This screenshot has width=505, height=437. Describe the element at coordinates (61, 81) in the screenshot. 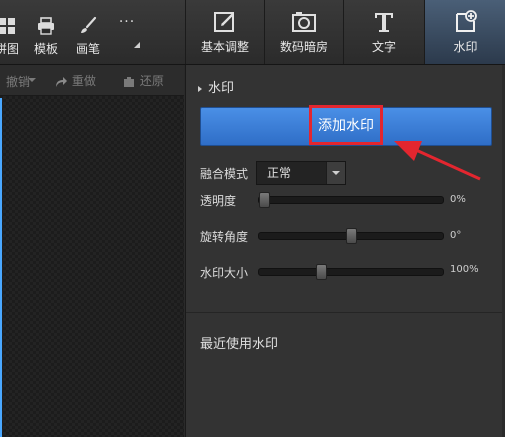

I see `redo-arrow-icon` at that location.